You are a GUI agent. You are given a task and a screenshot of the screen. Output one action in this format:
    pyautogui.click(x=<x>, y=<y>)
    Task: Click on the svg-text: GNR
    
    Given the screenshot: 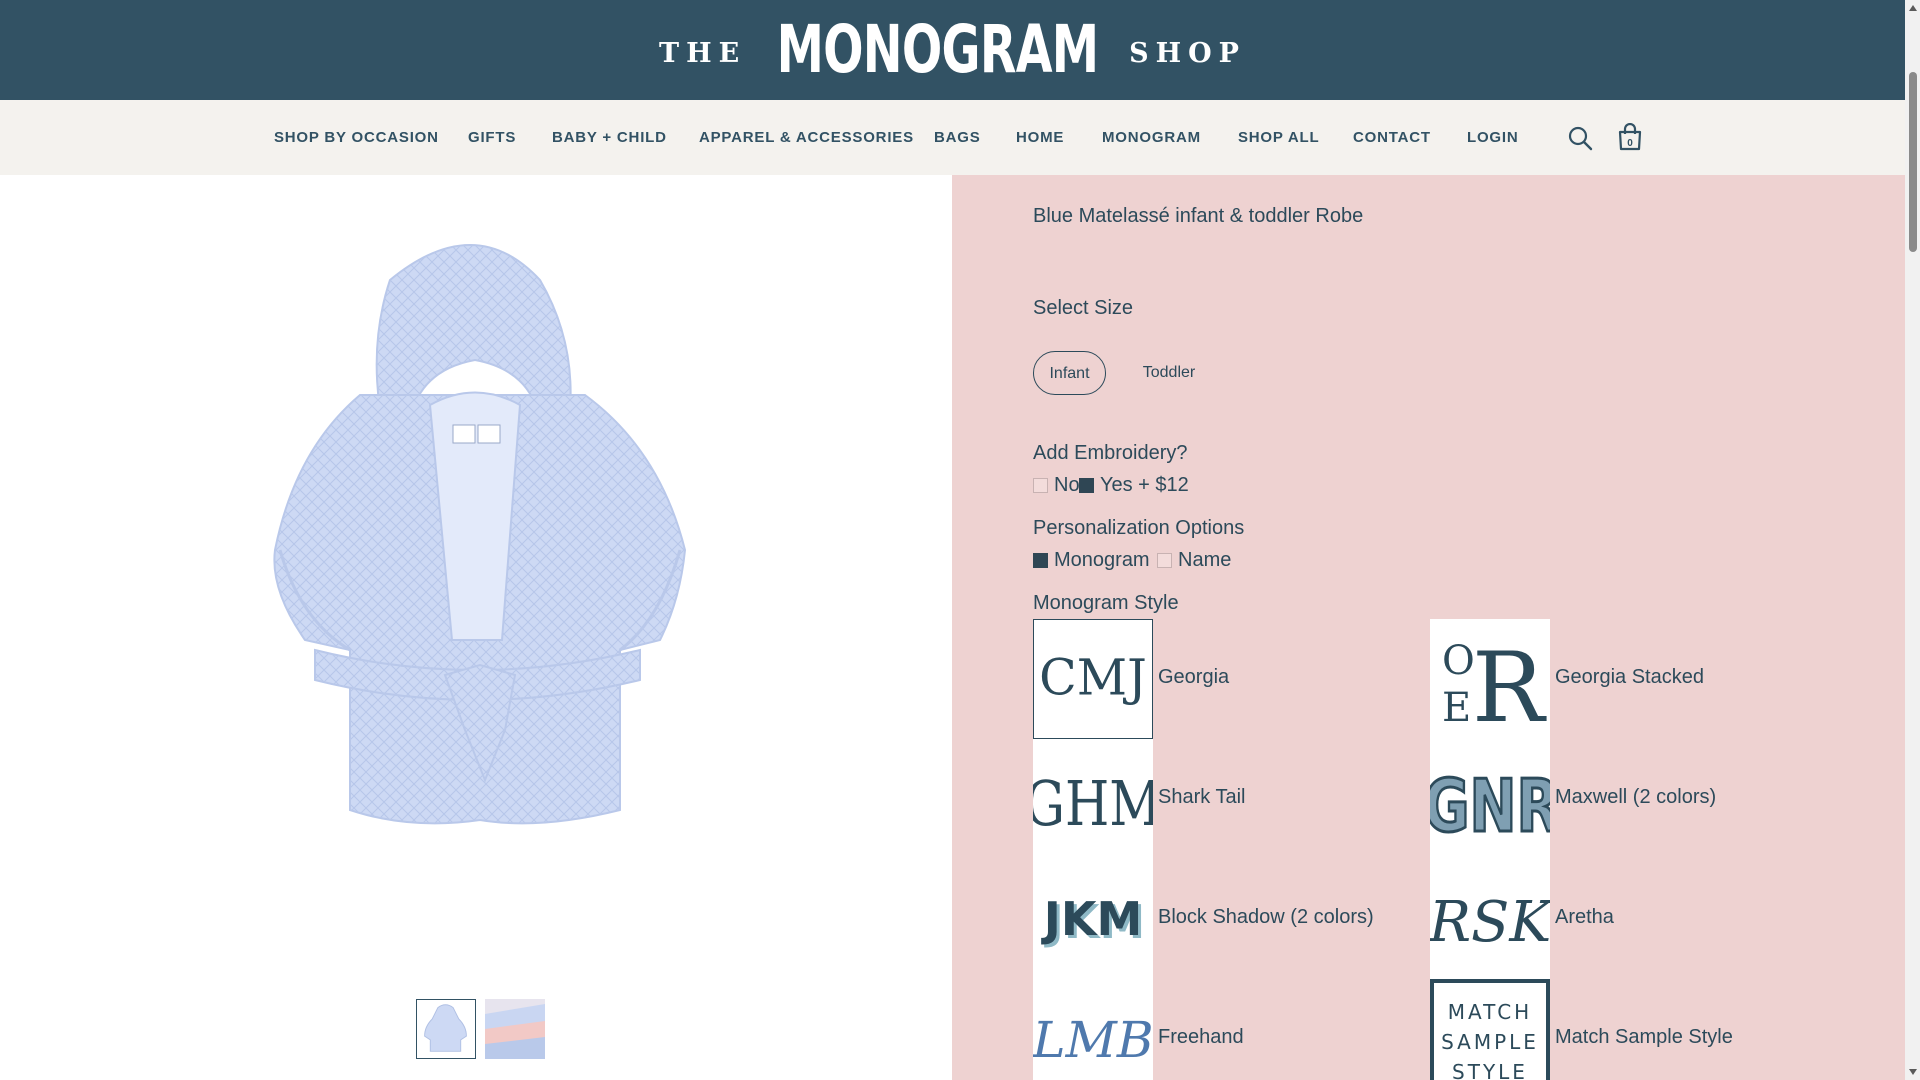 What is the action you would take?
    pyautogui.click(x=1490, y=807)
    